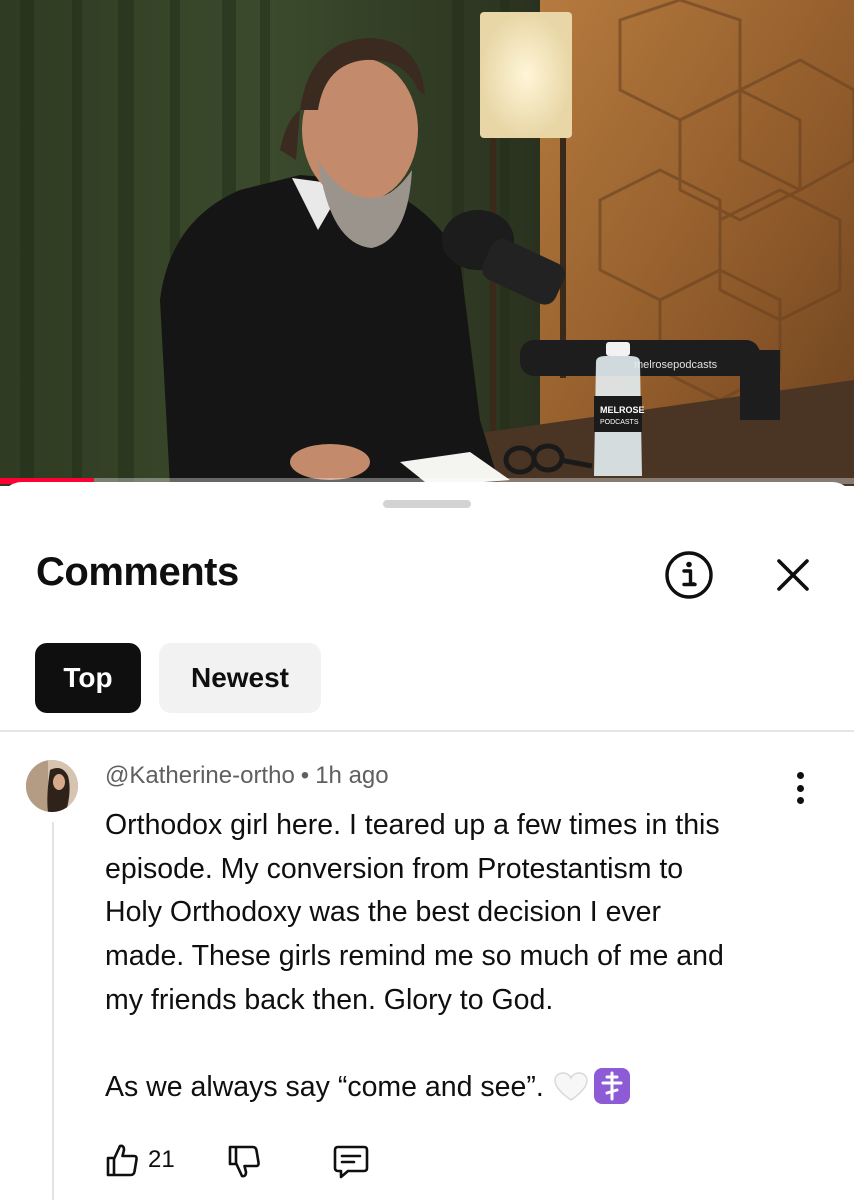  I want to click on comment-actions: 21, so click(264, 1162).